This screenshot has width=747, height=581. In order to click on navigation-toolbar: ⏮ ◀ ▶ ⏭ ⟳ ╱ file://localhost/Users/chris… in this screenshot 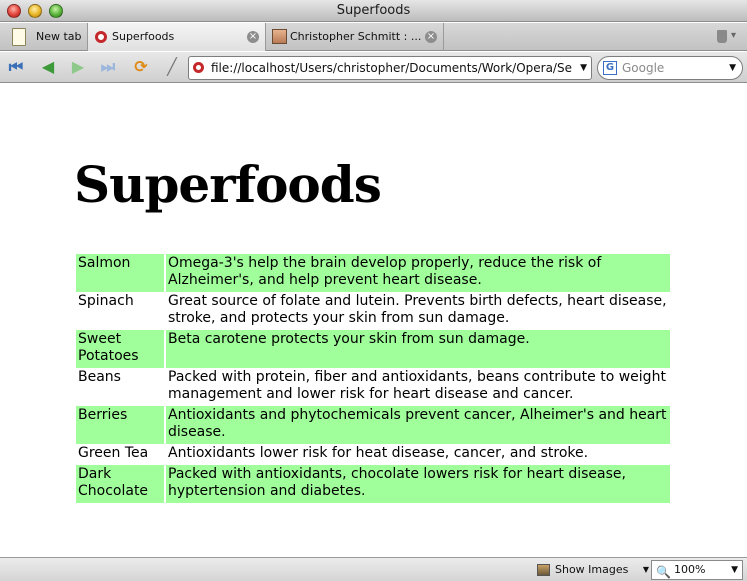, I will do `click(373, 67)`.